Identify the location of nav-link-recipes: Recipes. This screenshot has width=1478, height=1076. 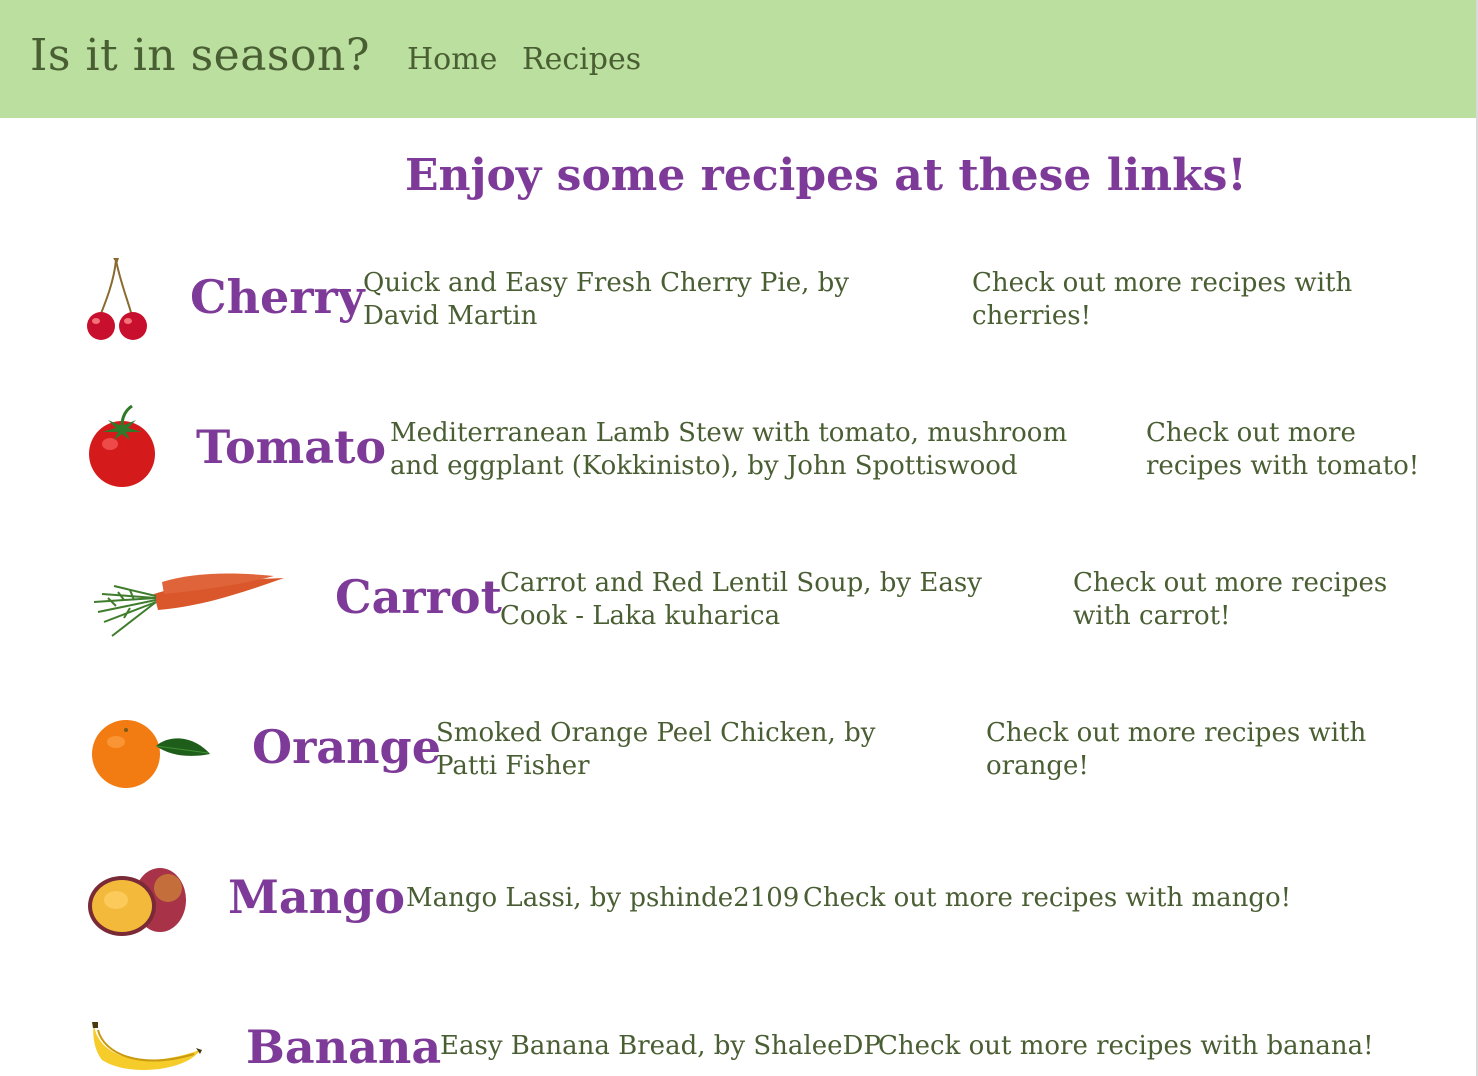
(581, 59).